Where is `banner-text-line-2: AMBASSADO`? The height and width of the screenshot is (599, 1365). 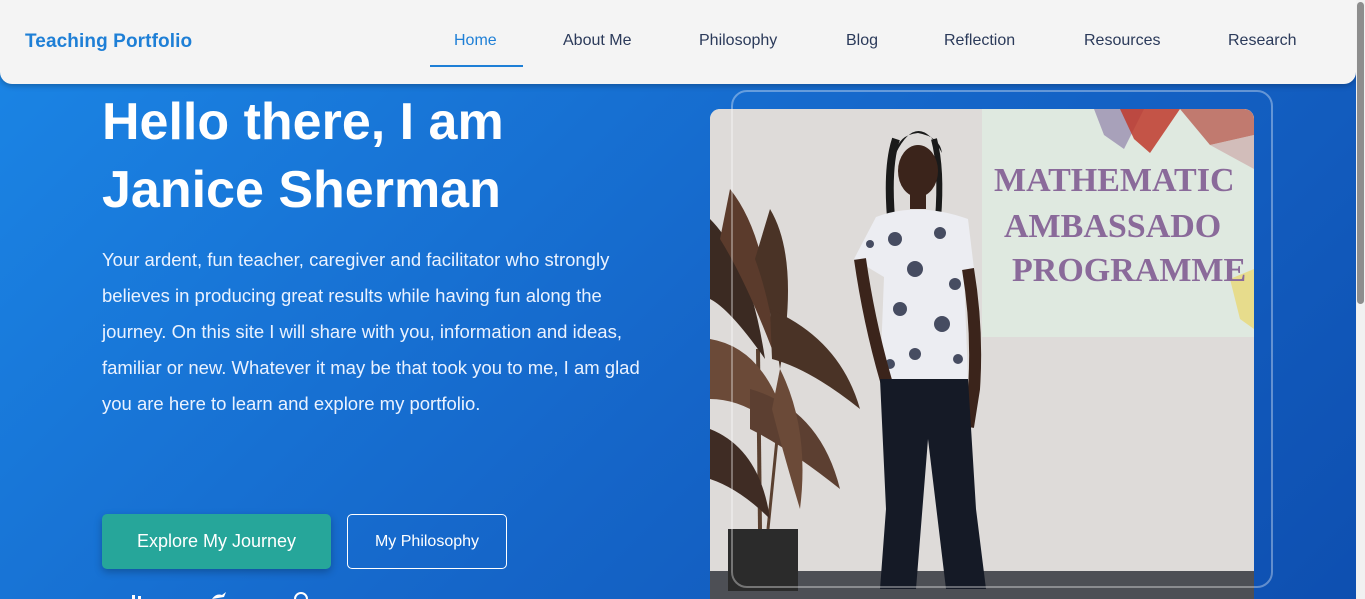 banner-text-line-2: AMBASSADO is located at coordinates (1112, 226).